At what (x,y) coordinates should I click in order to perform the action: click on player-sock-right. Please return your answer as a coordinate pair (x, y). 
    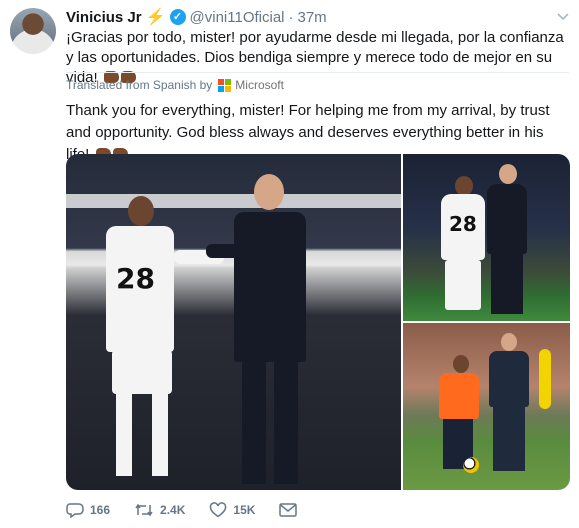
    Looking at the image, I should click on (160, 435).